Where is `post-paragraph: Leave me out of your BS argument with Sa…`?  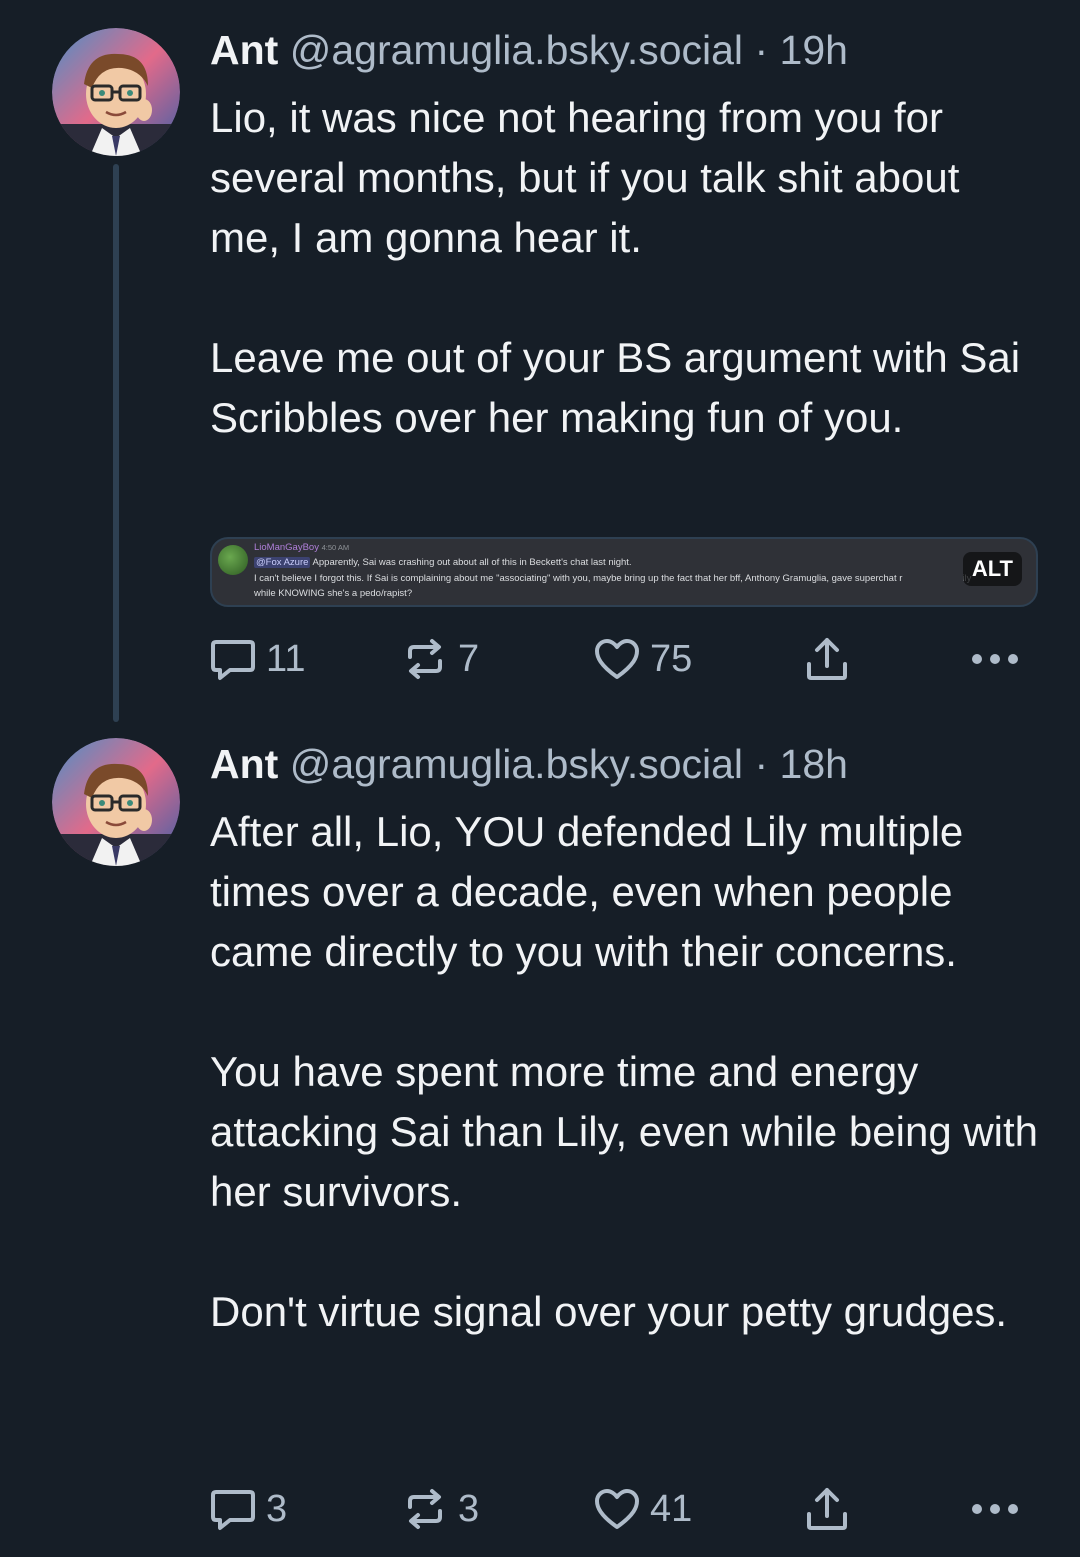 post-paragraph: Leave me out of your BS argument with Sa… is located at coordinates (615, 387).